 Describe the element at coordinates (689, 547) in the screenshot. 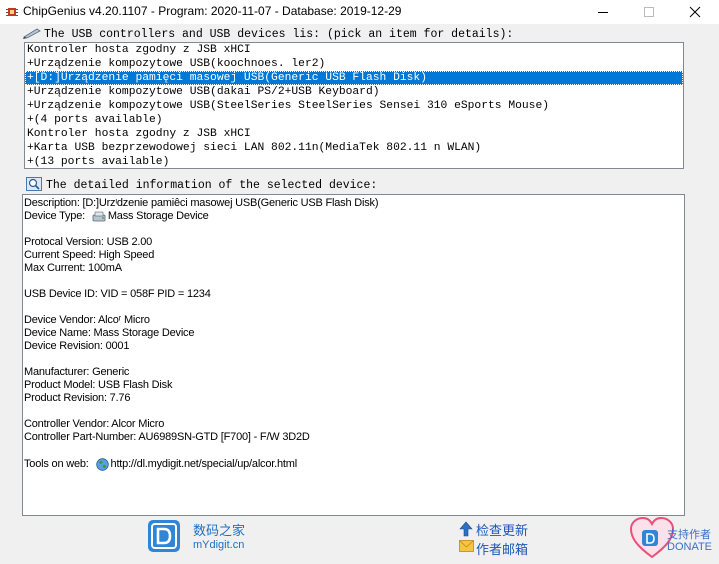

I see `donate-link: DONATE` at that location.